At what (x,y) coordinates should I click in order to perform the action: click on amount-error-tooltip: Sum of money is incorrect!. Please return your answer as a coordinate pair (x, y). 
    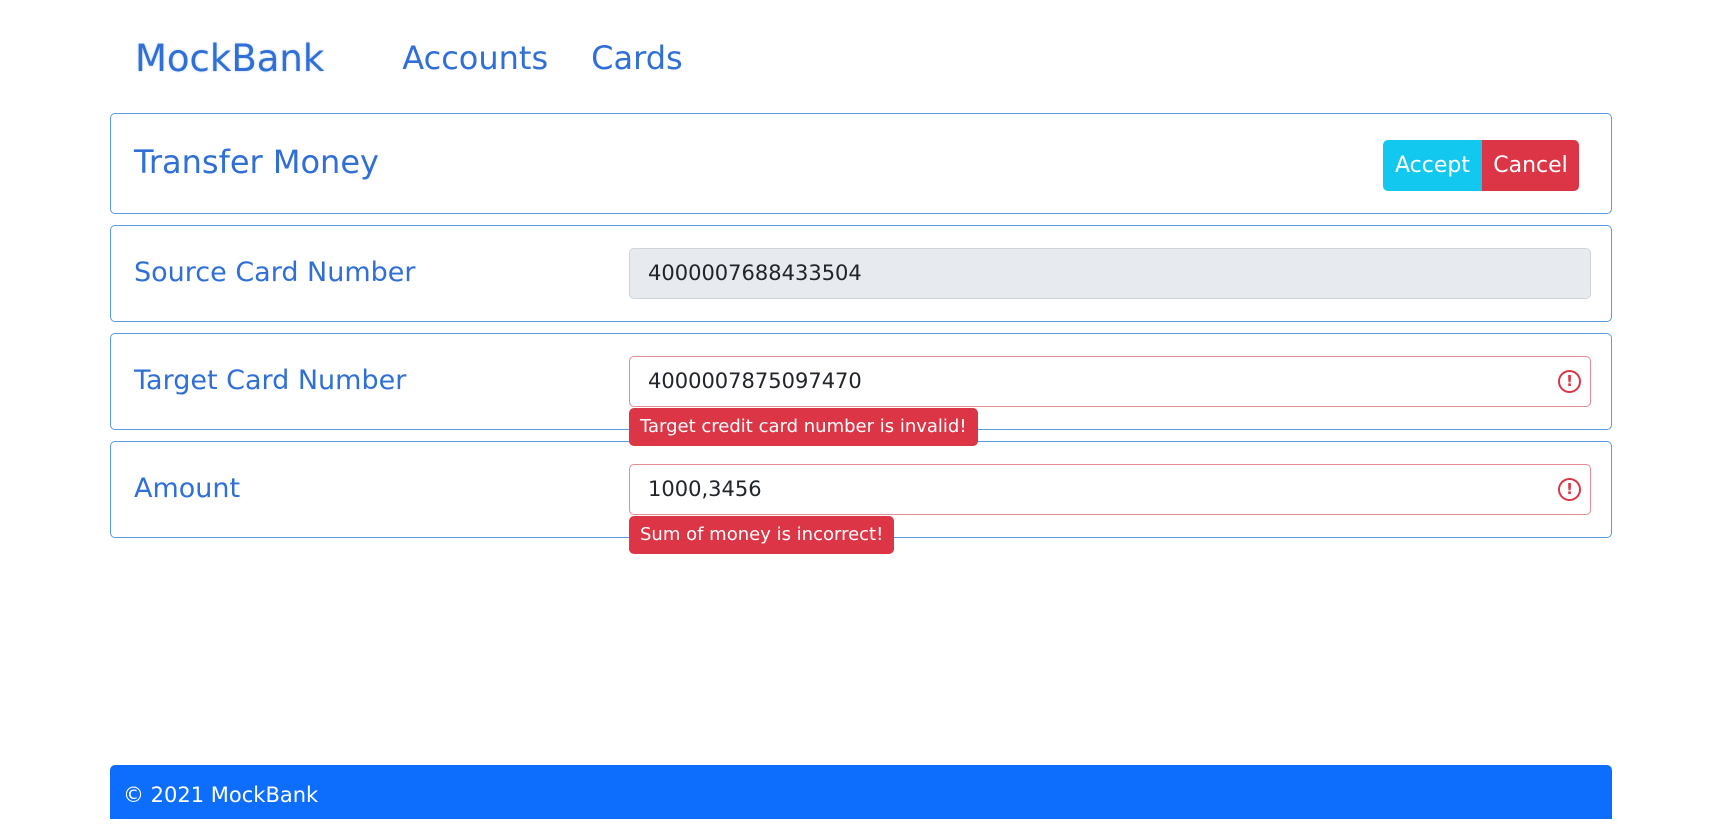
    Looking at the image, I should click on (762, 535).